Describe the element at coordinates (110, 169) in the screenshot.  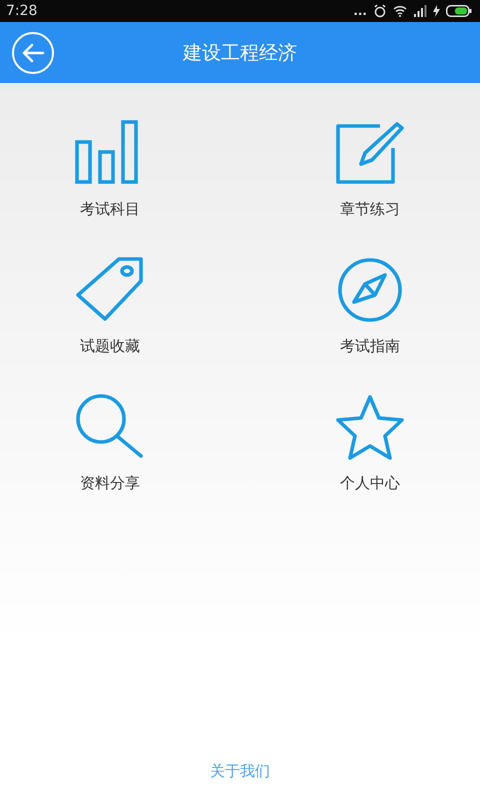
I see `menu-tile: 考试科目` at that location.